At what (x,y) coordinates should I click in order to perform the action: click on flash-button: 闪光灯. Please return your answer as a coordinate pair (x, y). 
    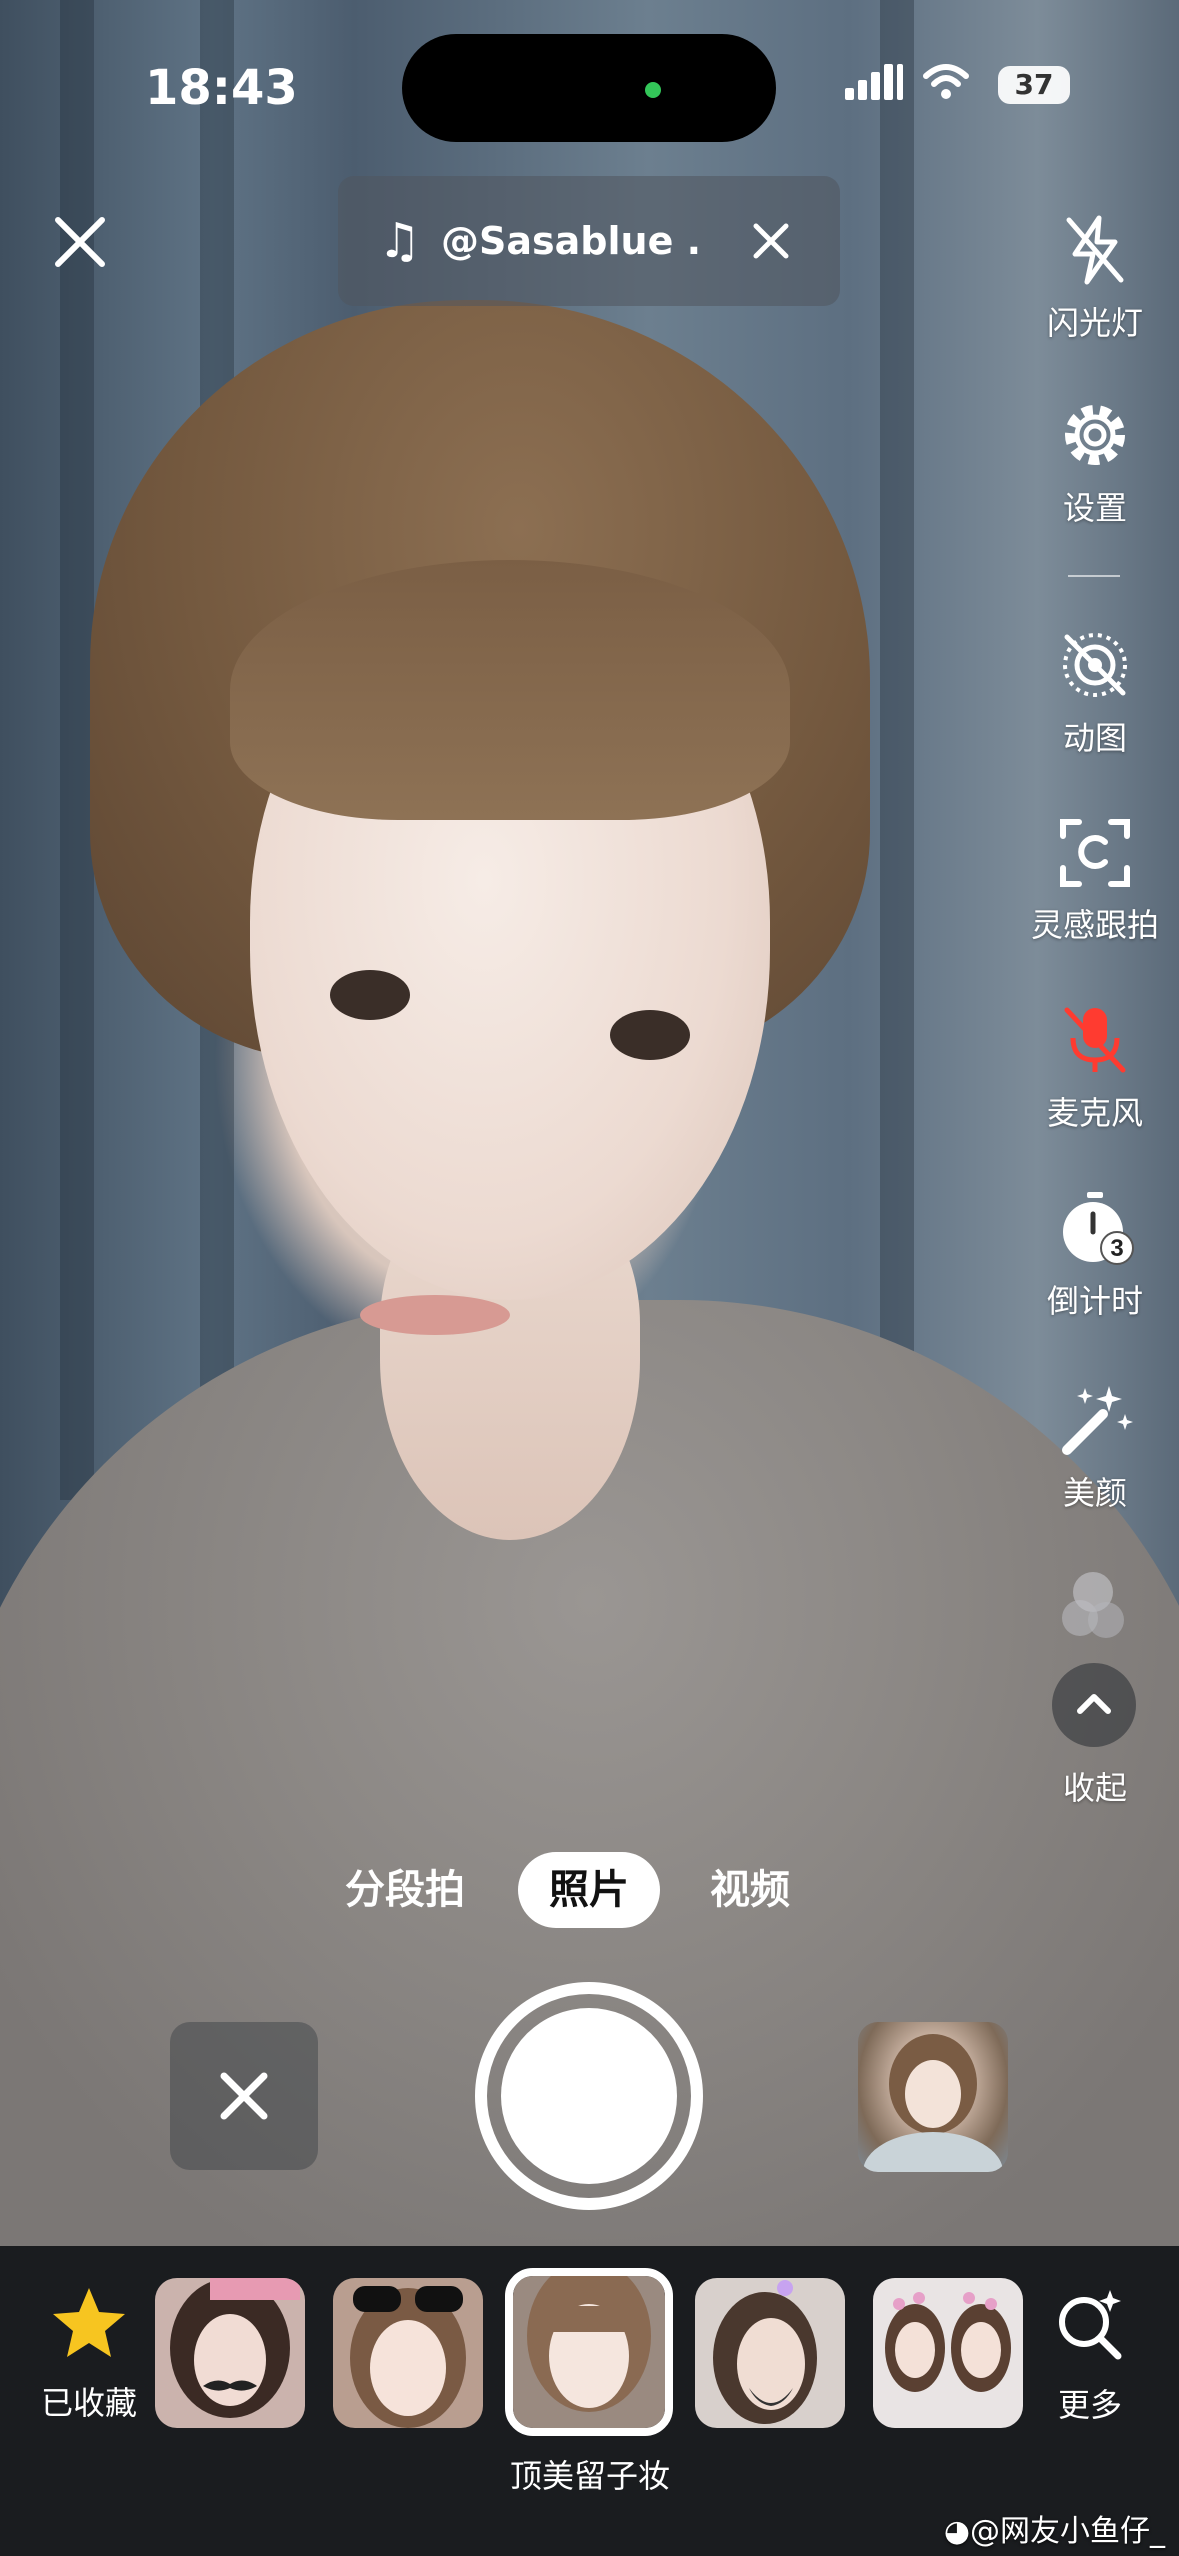
    Looking at the image, I should click on (1095, 277).